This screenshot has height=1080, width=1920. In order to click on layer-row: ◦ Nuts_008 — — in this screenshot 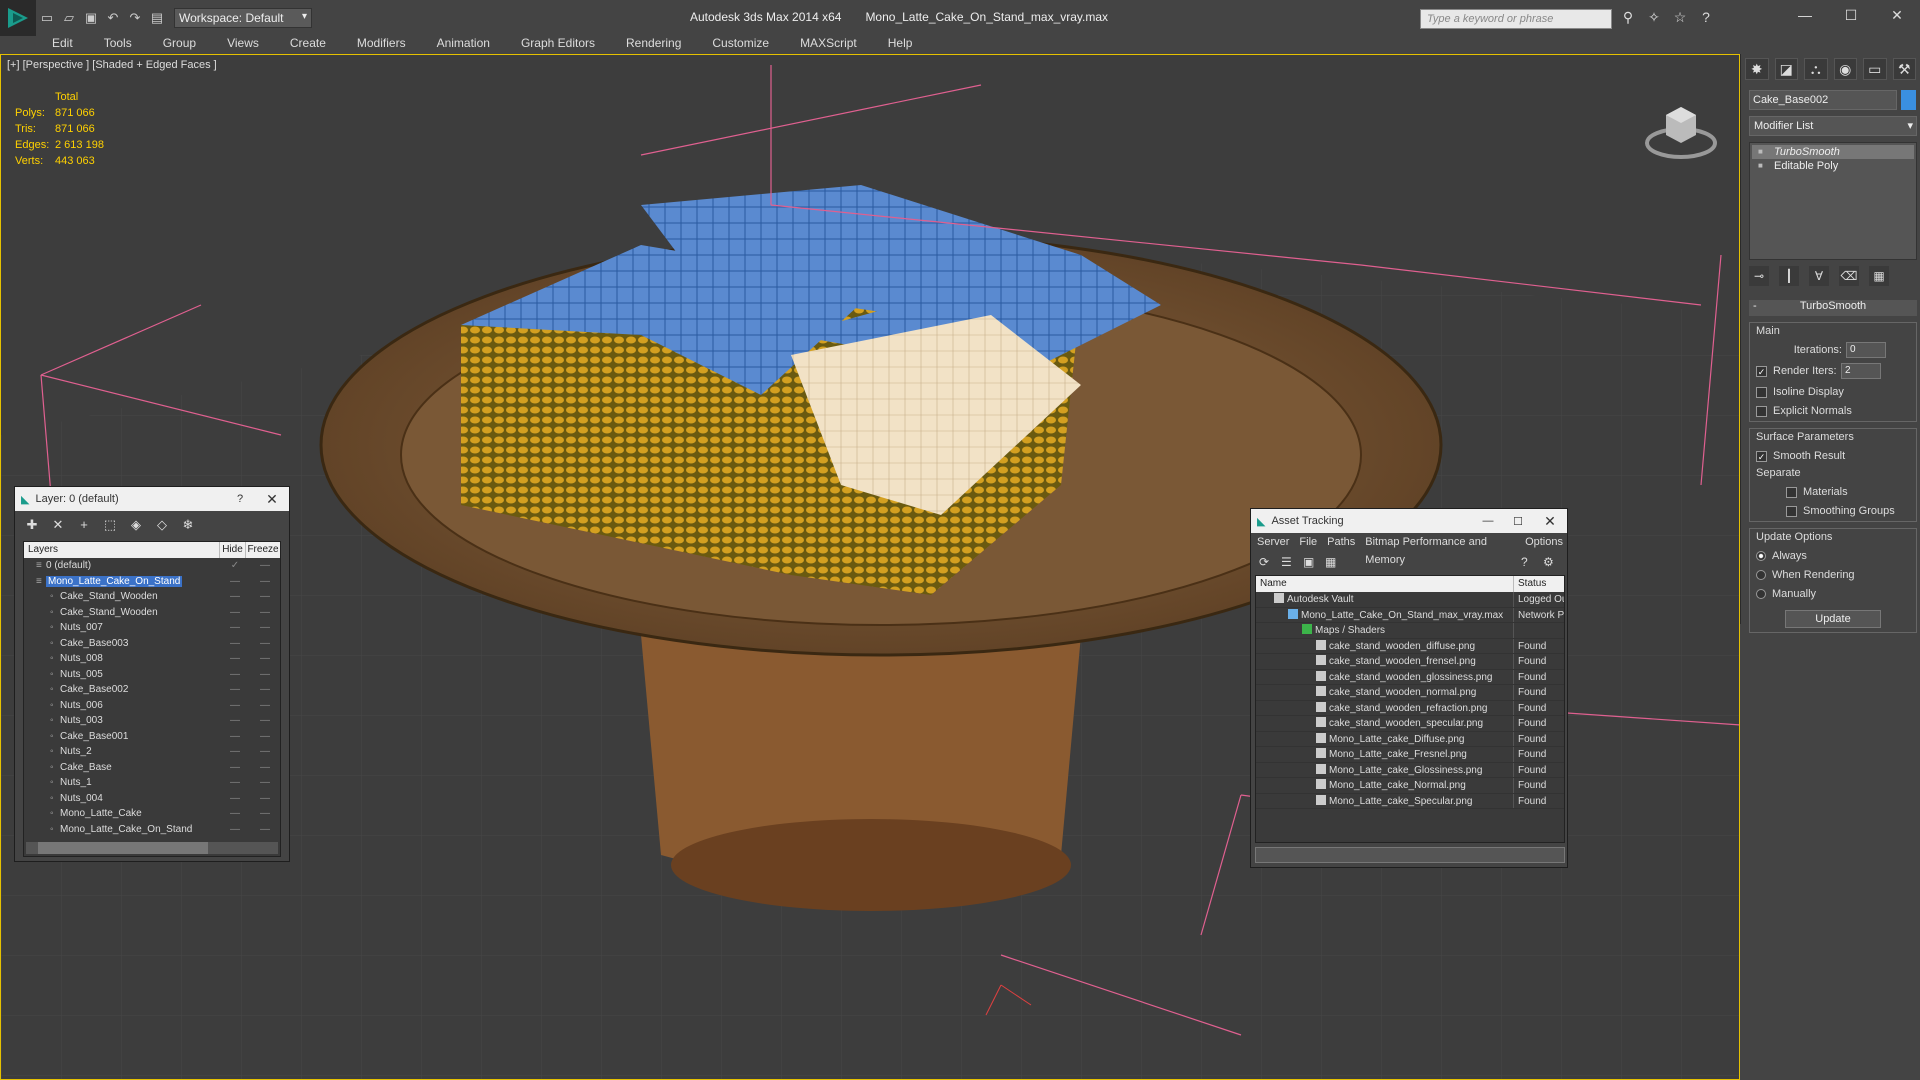, I will do `click(152, 659)`.